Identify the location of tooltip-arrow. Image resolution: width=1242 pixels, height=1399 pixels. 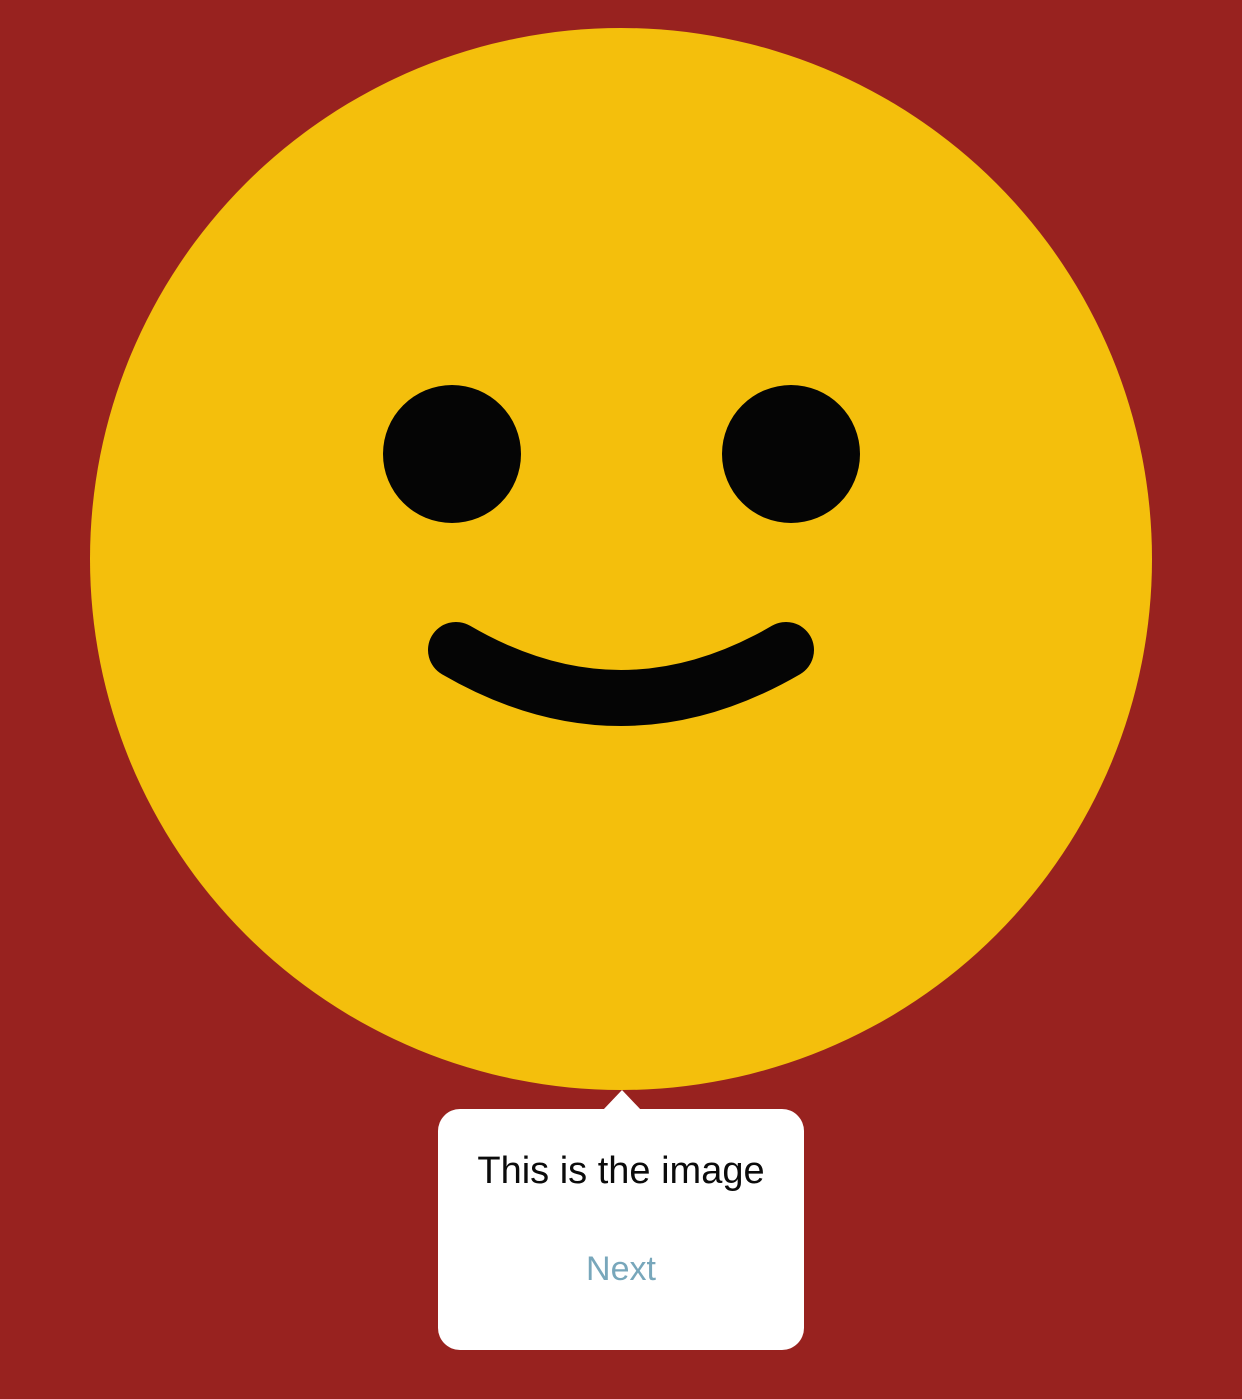
(622, 1100).